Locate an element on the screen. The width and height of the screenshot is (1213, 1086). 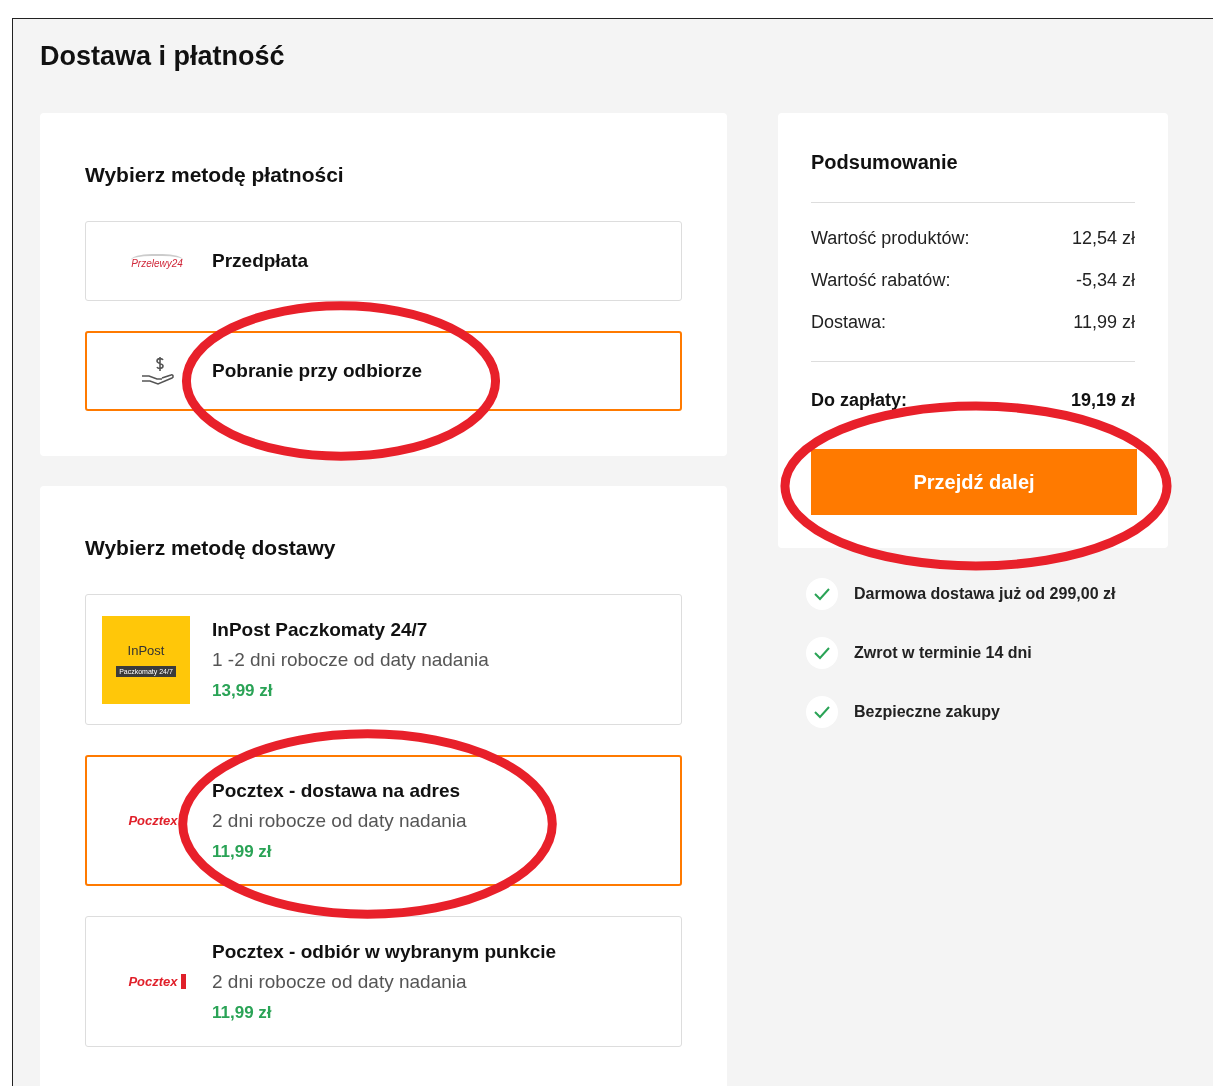
benefit-text: Bezpieczne zakupy is located at coordinates (927, 712).